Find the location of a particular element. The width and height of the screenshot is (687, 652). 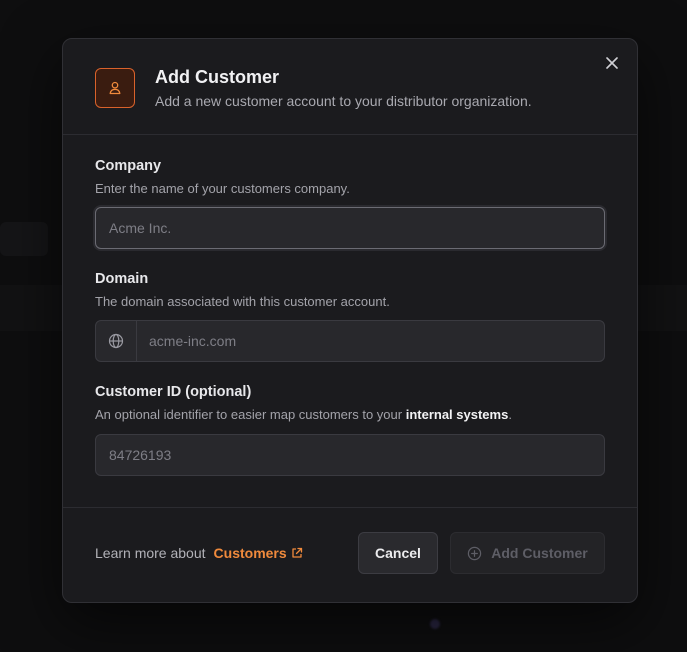

domain-addon is located at coordinates (116, 341).